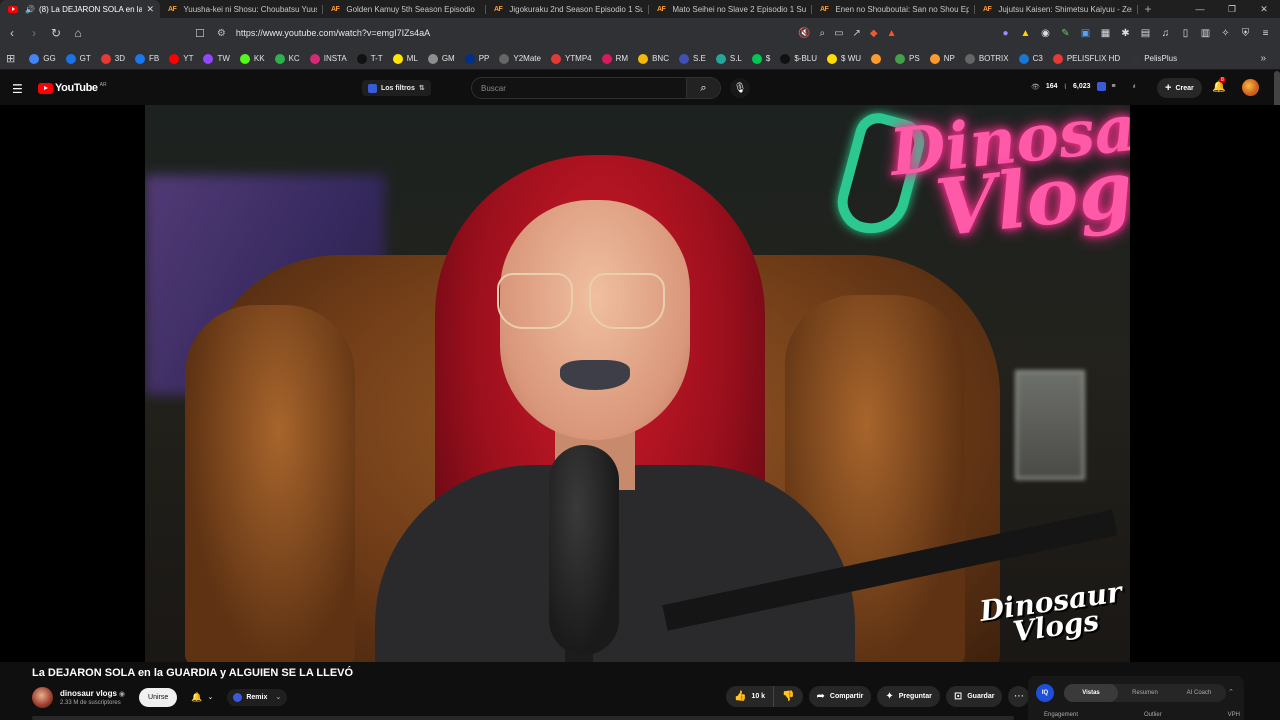  What do you see at coordinates (1045, 693) in the screenshot?
I see `vidiq-badge: IQ` at bounding box center [1045, 693].